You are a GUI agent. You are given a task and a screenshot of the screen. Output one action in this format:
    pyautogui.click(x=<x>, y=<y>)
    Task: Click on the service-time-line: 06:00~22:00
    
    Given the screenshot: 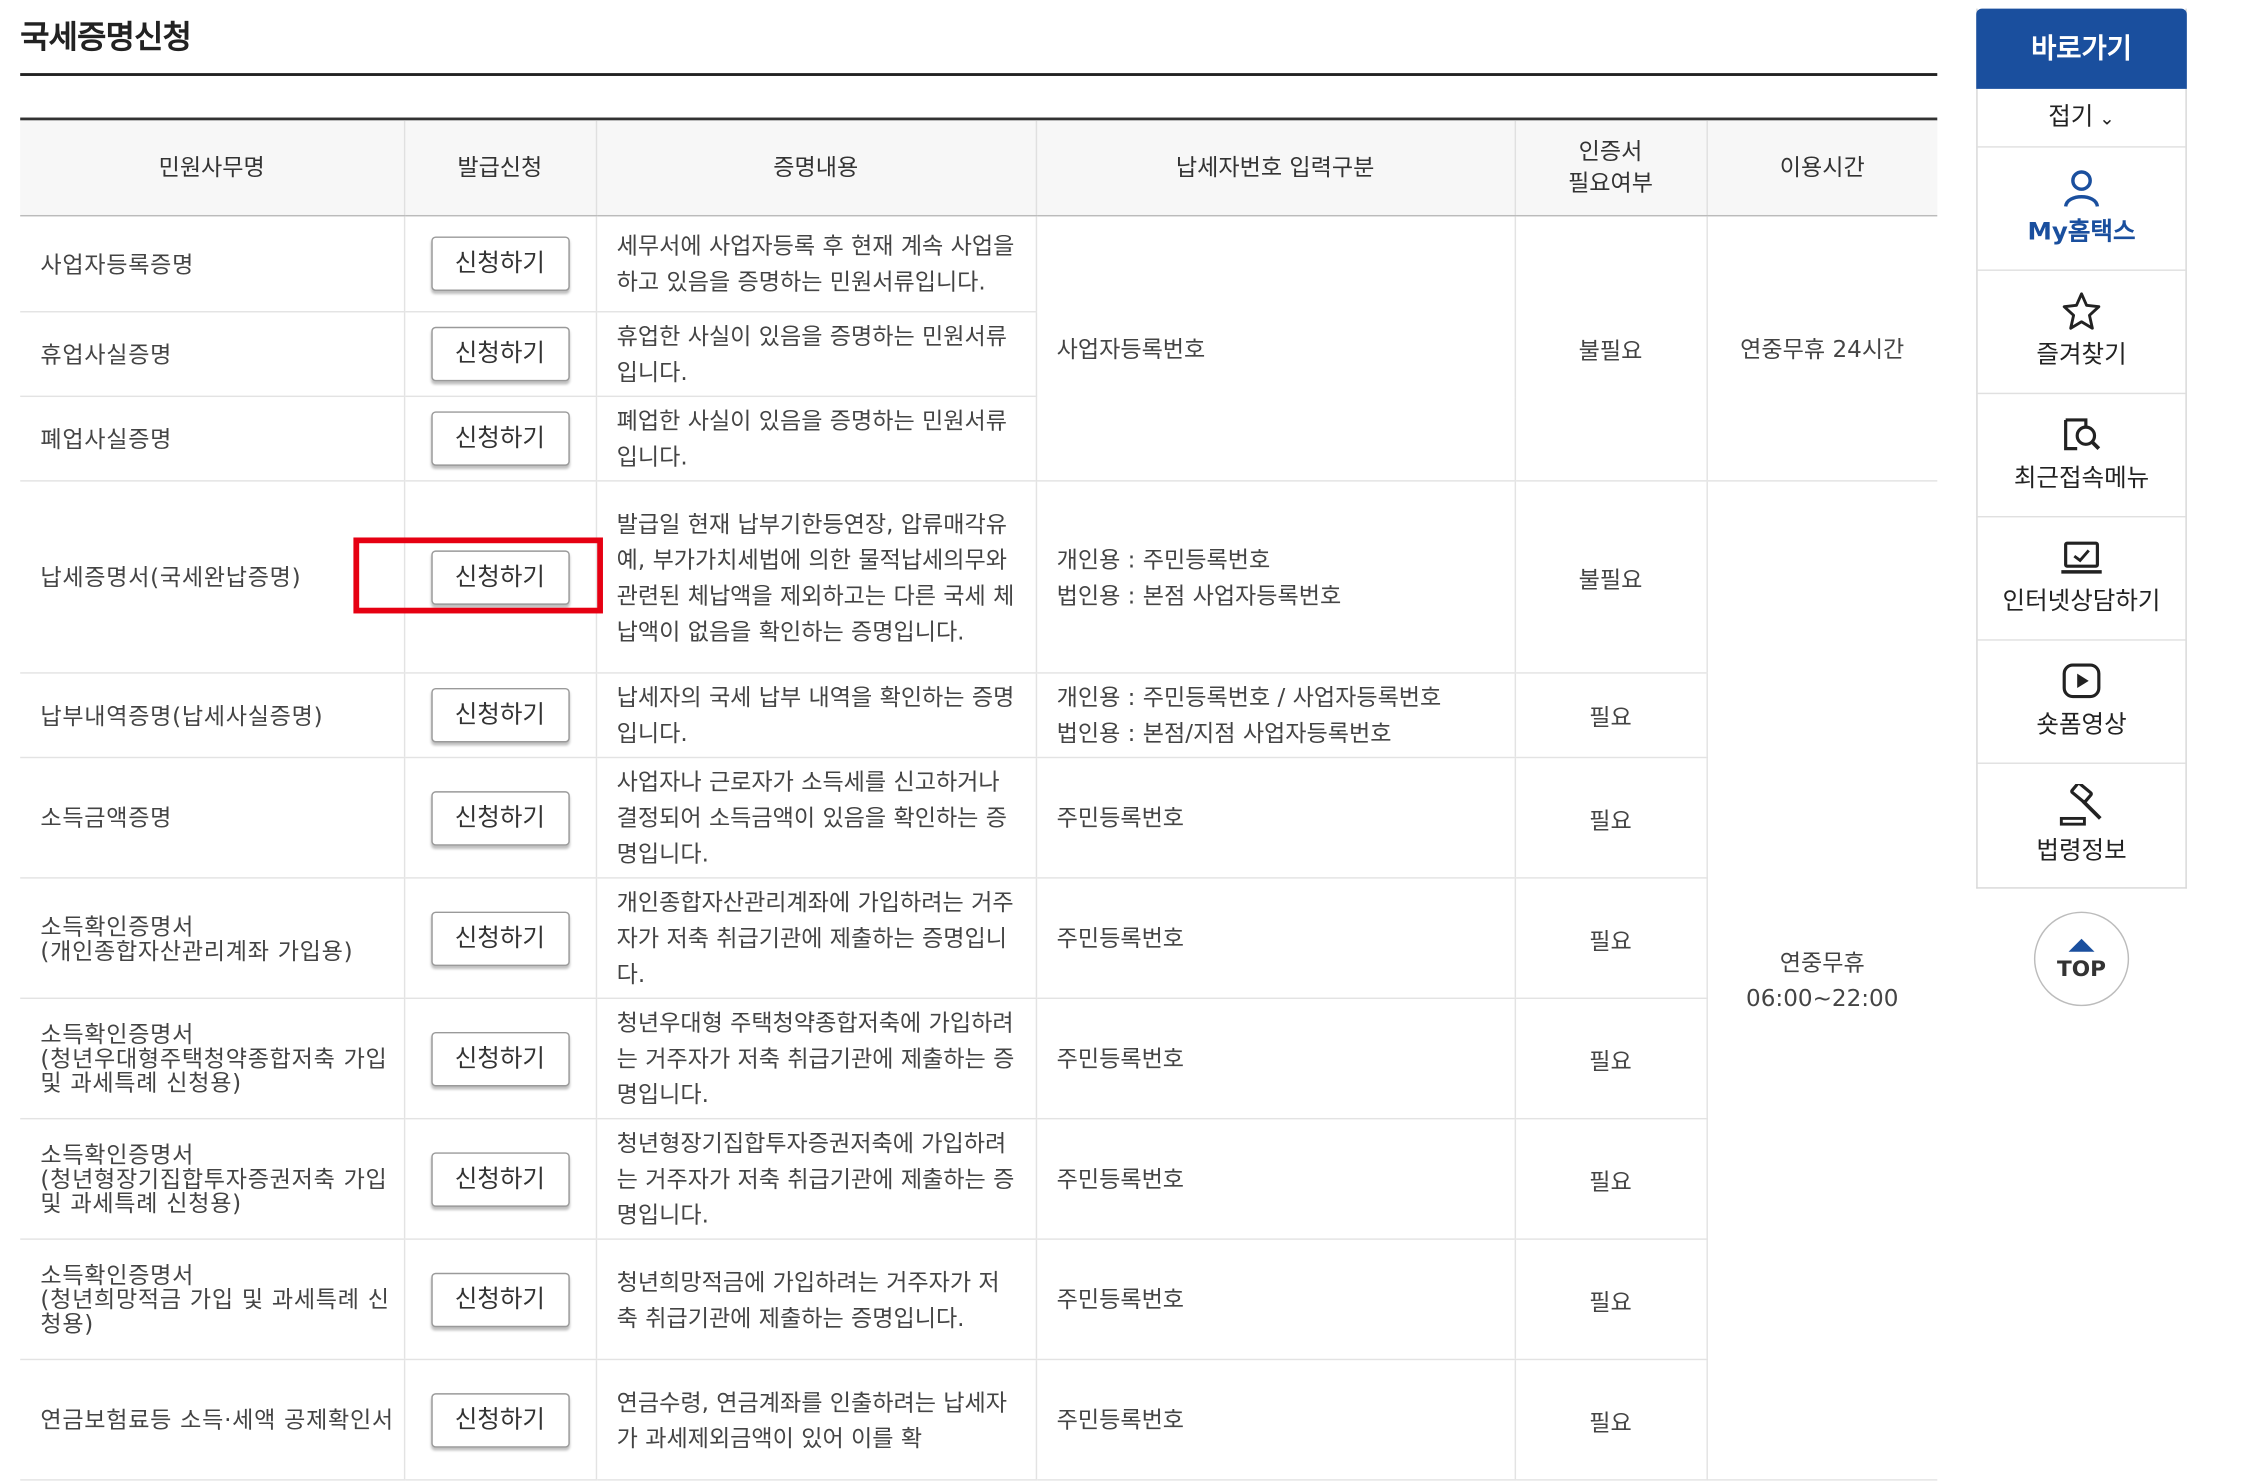 What is the action you would take?
    pyautogui.click(x=1822, y=998)
    